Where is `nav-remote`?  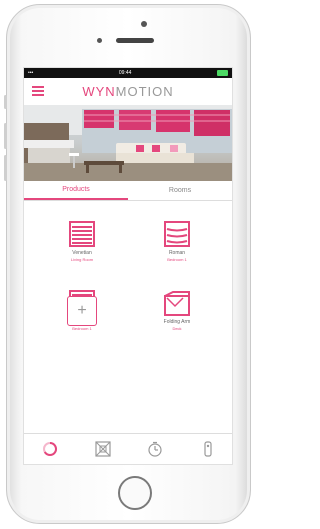 nav-remote is located at coordinates (208, 449).